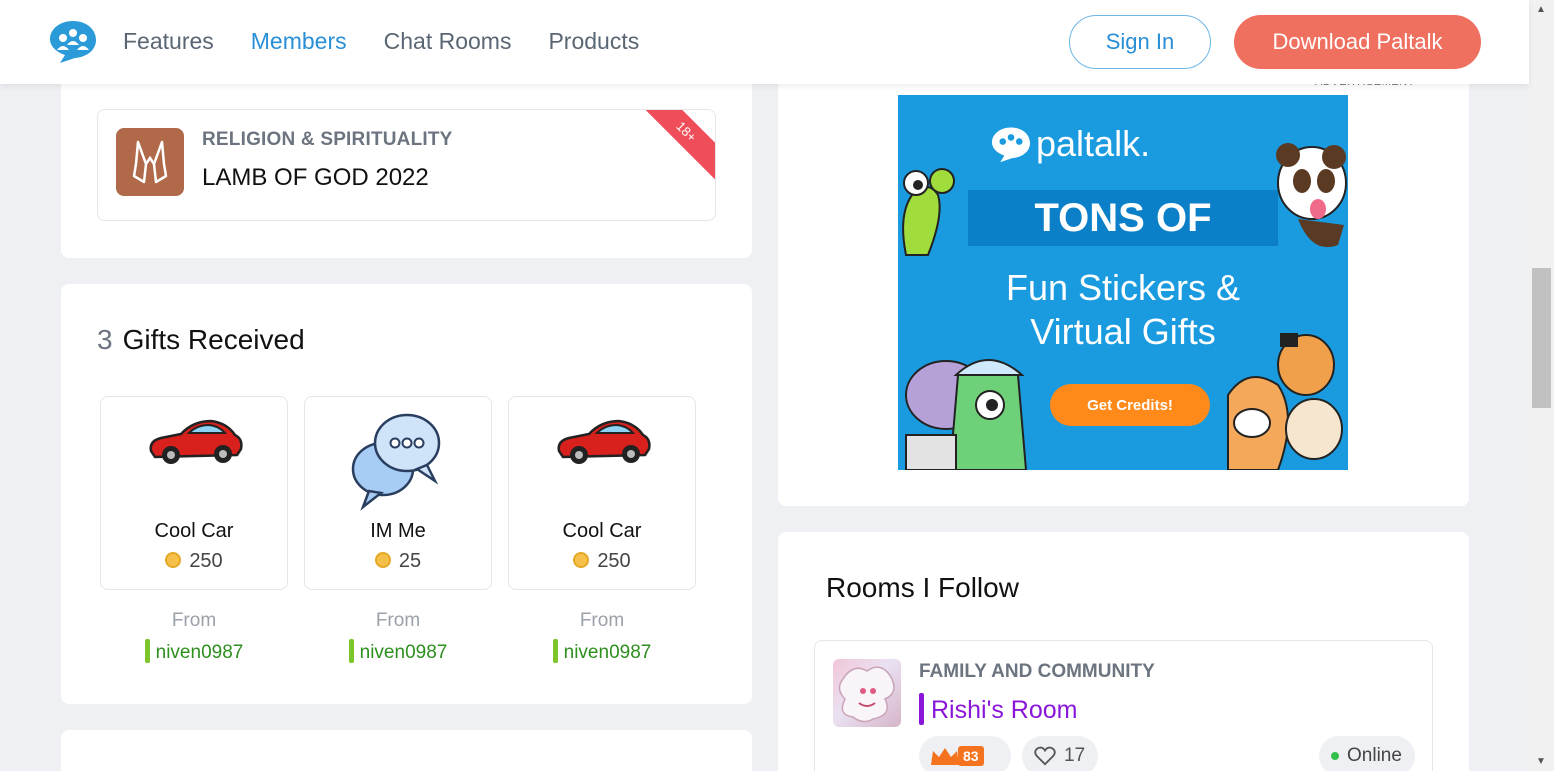 Image resolution: width=1554 pixels, height=771 pixels. What do you see at coordinates (398, 561) in the screenshot?
I see `gift-price: 25` at bounding box center [398, 561].